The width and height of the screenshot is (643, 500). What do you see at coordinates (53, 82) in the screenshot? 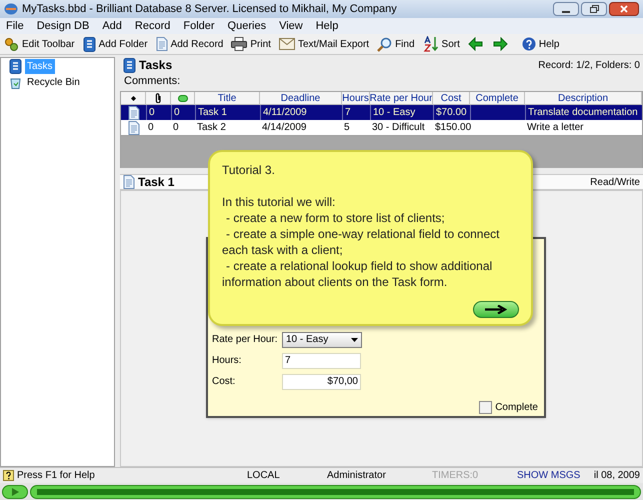
I see `tree-item: Recycle Bin` at bounding box center [53, 82].